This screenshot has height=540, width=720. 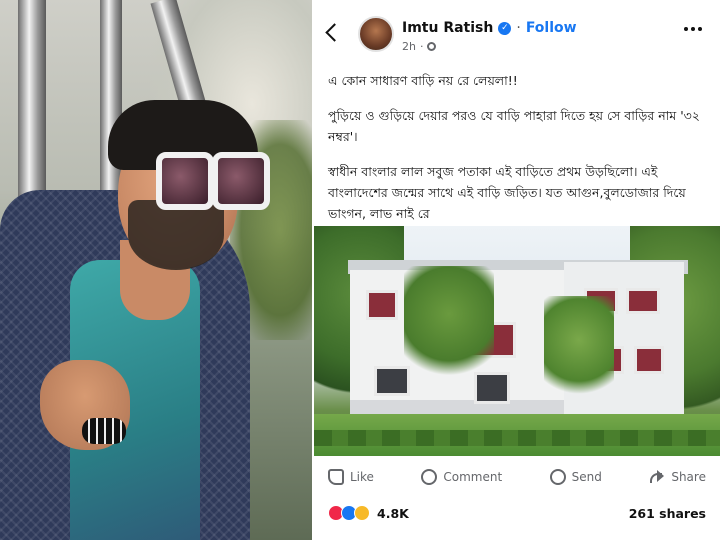 What do you see at coordinates (551, 28) in the screenshot?
I see `follow-button: Follow` at bounding box center [551, 28].